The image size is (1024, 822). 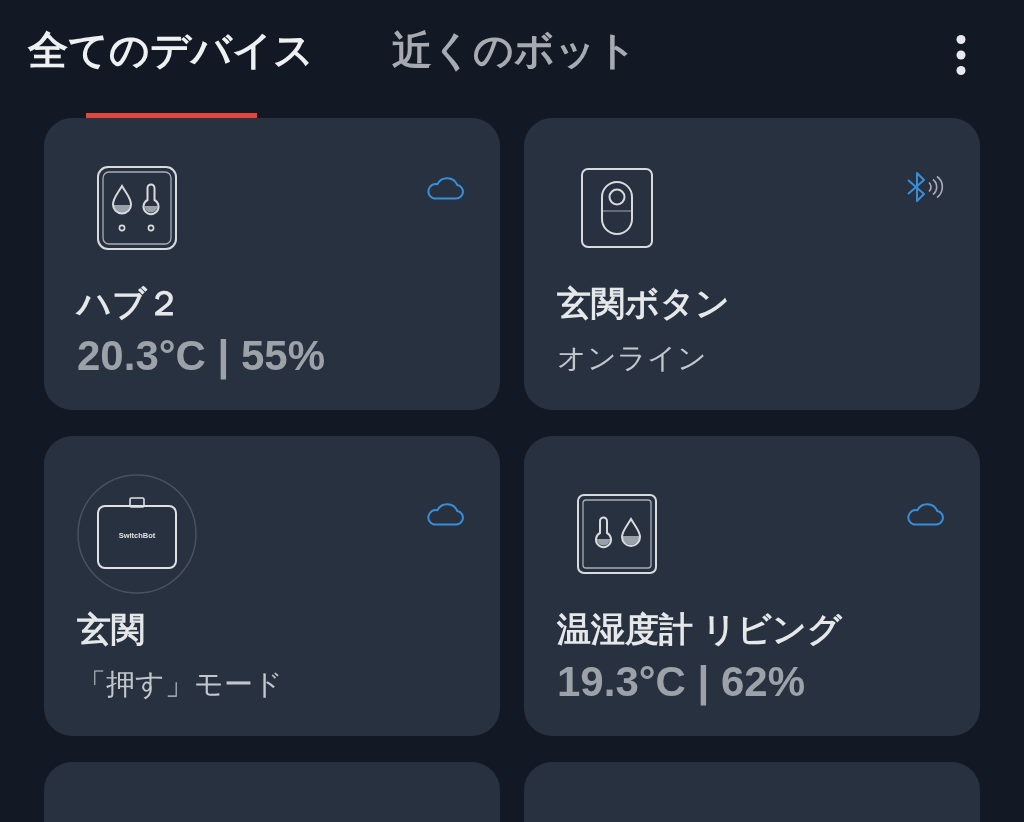 I want to click on button-device-icon, so click(x=617, y=208).